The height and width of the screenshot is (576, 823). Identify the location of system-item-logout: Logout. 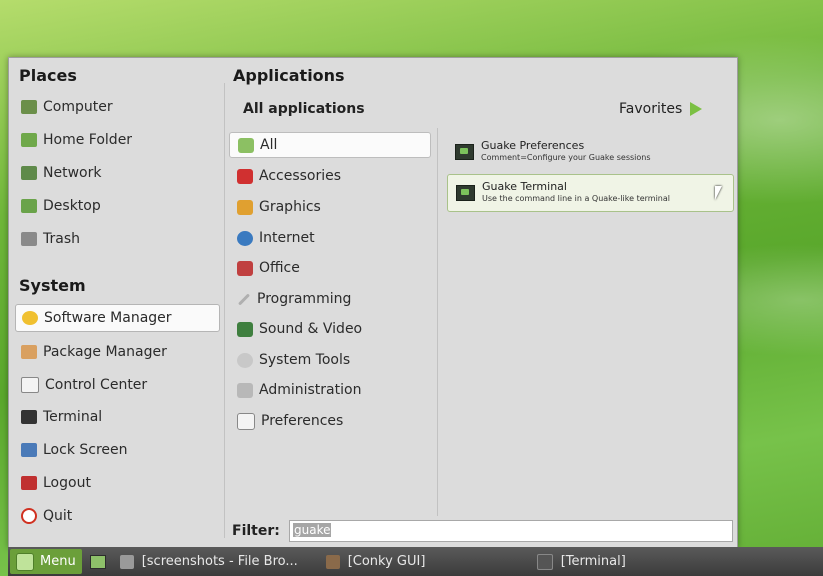
(117, 483).